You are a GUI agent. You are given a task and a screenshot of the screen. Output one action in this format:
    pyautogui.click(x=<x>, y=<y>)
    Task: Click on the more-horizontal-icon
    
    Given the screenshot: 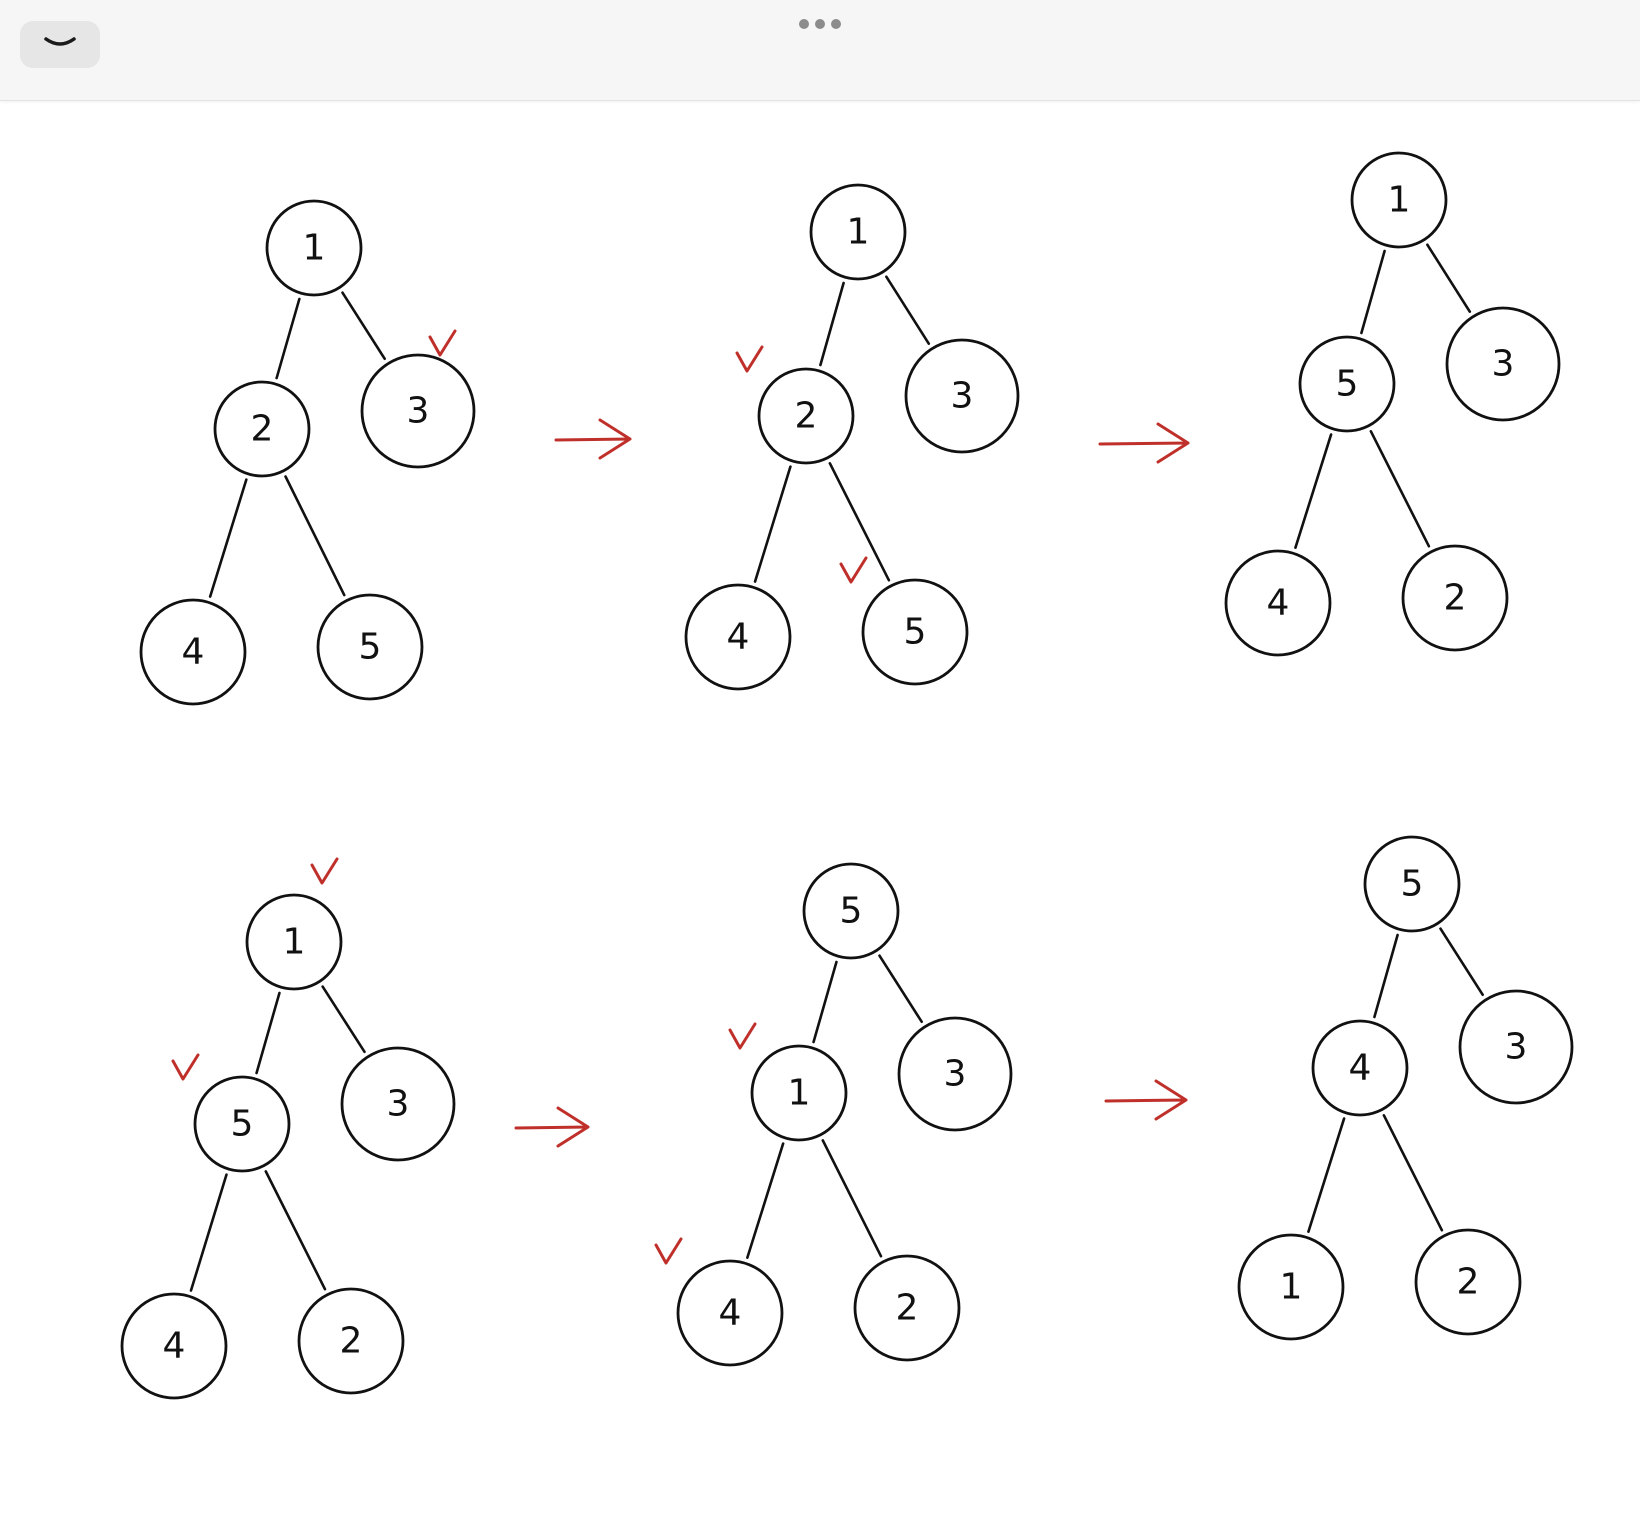 What is the action you would take?
    pyautogui.click(x=804, y=24)
    